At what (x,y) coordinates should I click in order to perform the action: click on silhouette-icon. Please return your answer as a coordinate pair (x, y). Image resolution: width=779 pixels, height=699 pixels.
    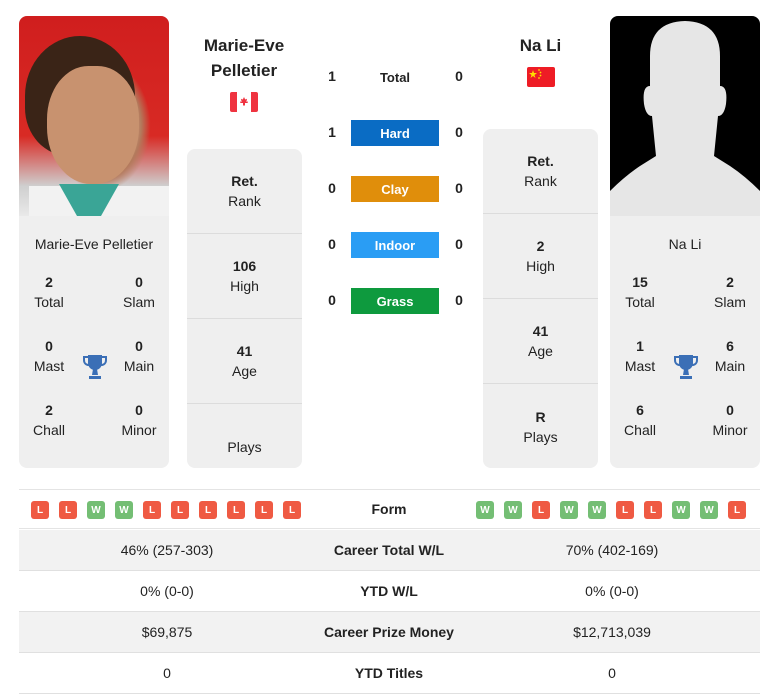
    Looking at the image, I should click on (685, 118).